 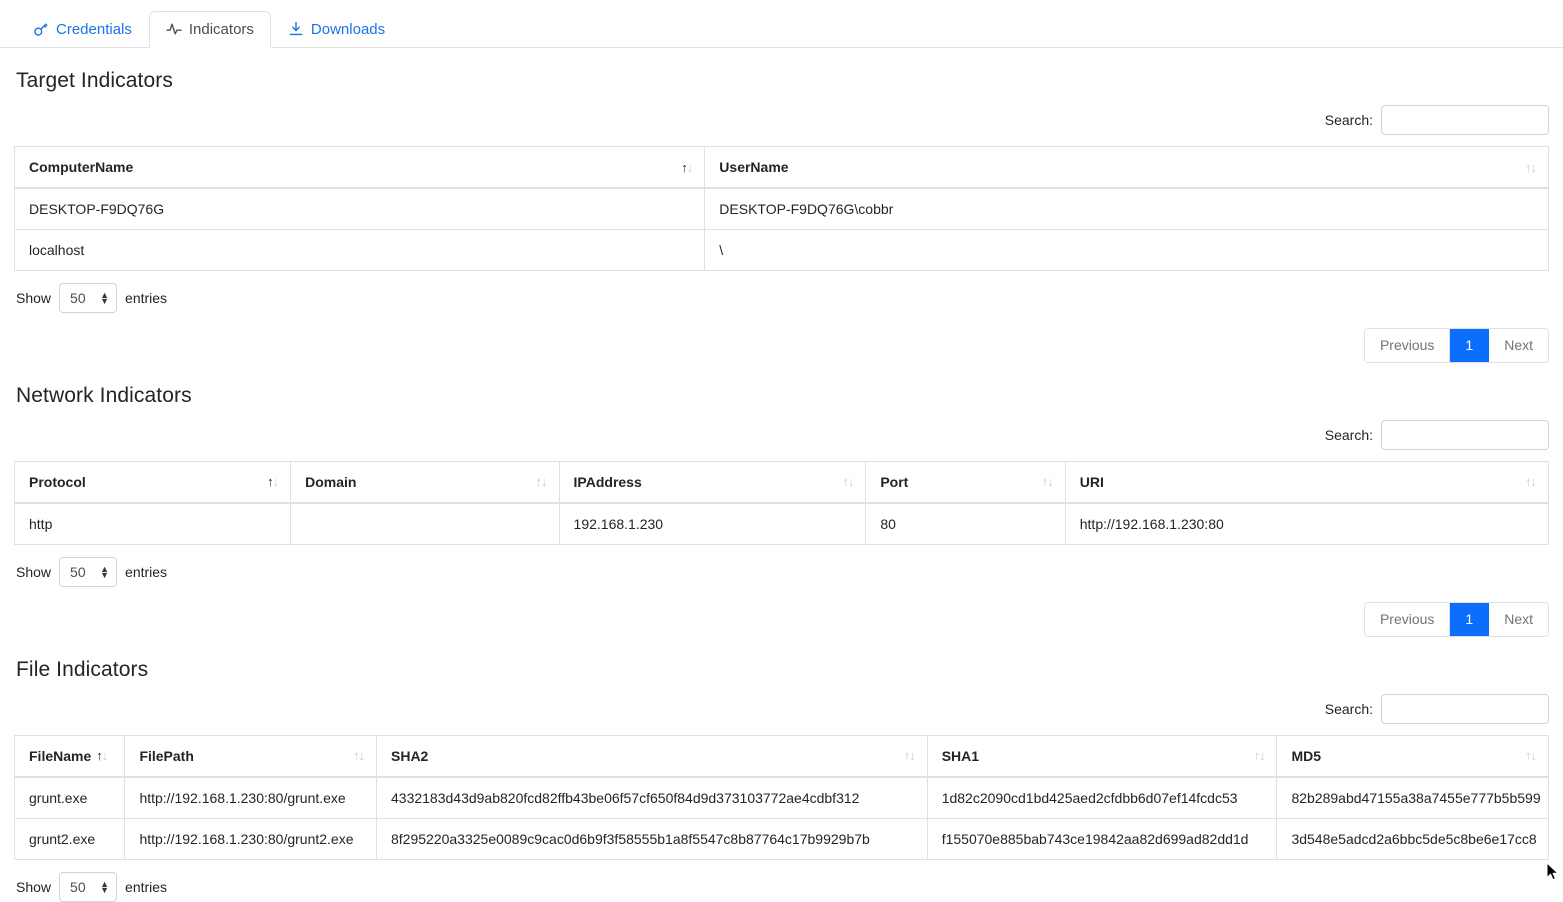 What do you see at coordinates (105, 571) in the screenshot?
I see `chevron-up-down-icon: ▲ ▼` at bounding box center [105, 571].